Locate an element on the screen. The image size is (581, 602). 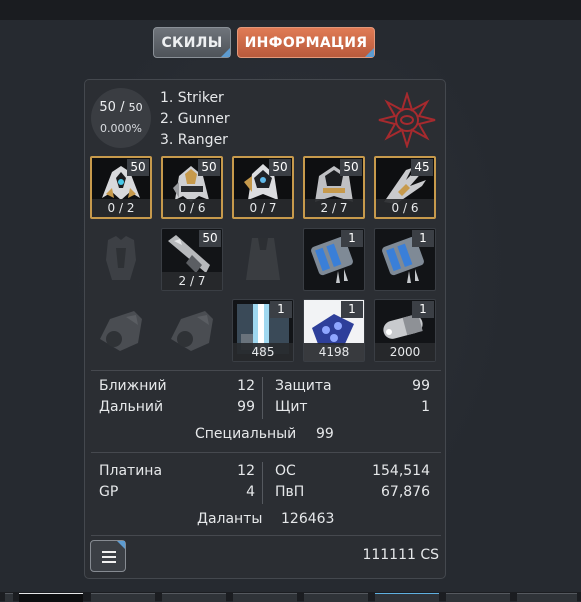
equipment-slot: 1 4198 is located at coordinates (334, 330).